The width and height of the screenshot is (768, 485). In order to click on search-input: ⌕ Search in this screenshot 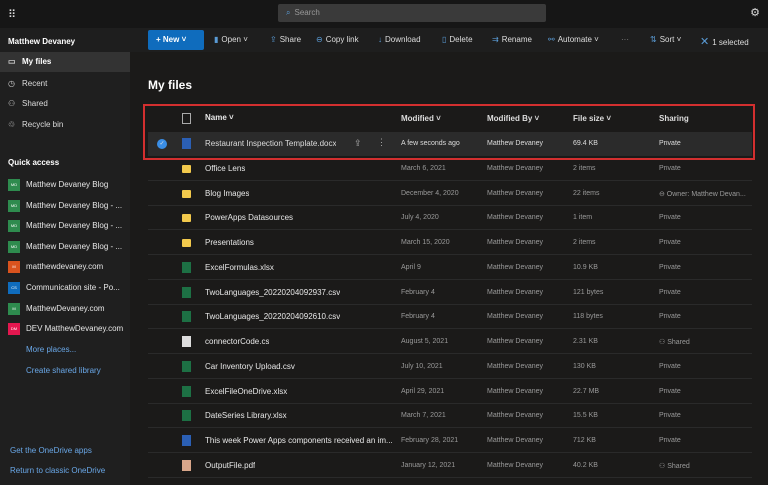, I will do `click(412, 13)`.